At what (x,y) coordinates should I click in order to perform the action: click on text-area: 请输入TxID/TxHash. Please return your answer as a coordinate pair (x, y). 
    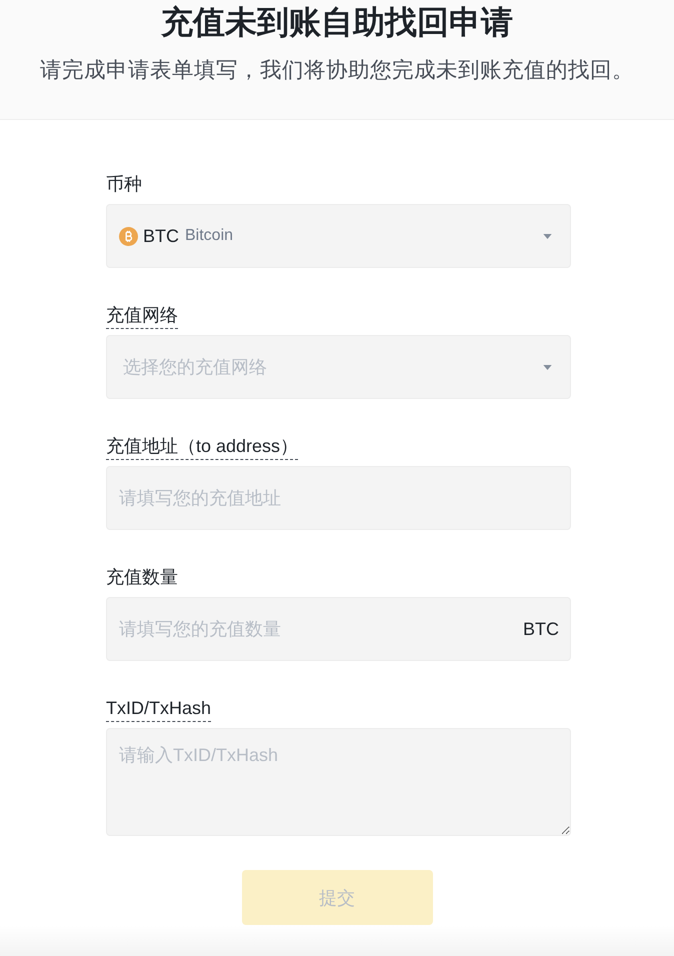
    Looking at the image, I should click on (338, 782).